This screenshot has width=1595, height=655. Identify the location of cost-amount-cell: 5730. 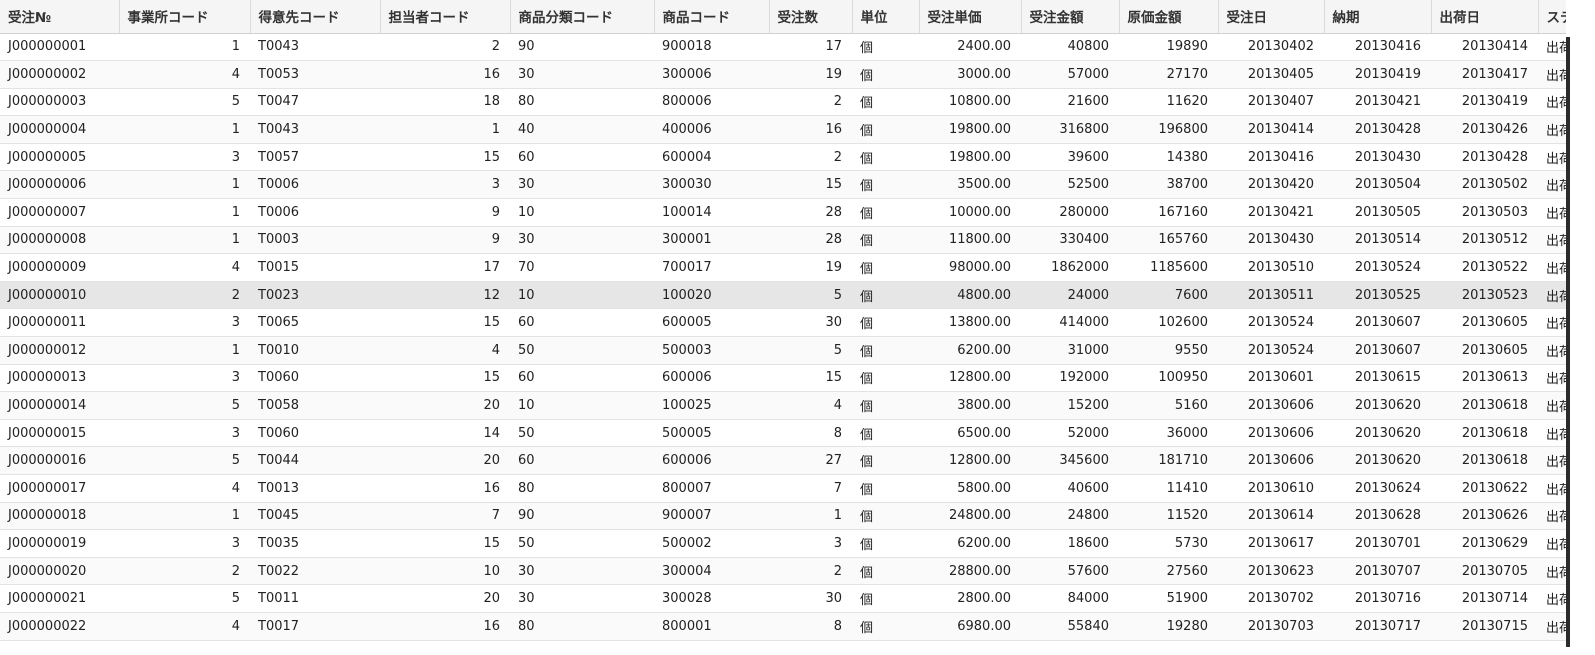
(1168, 543).